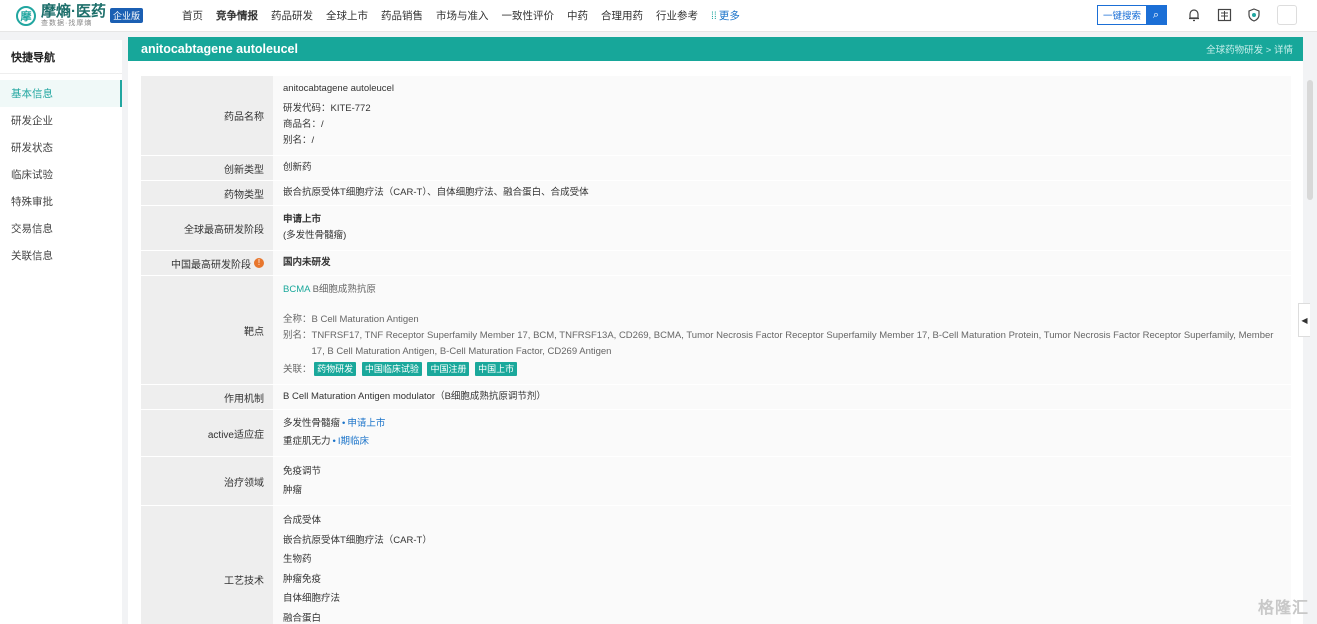 This screenshot has height=624, width=1317. I want to click on tag-china-registration: 中国注册, so click(448, 369).